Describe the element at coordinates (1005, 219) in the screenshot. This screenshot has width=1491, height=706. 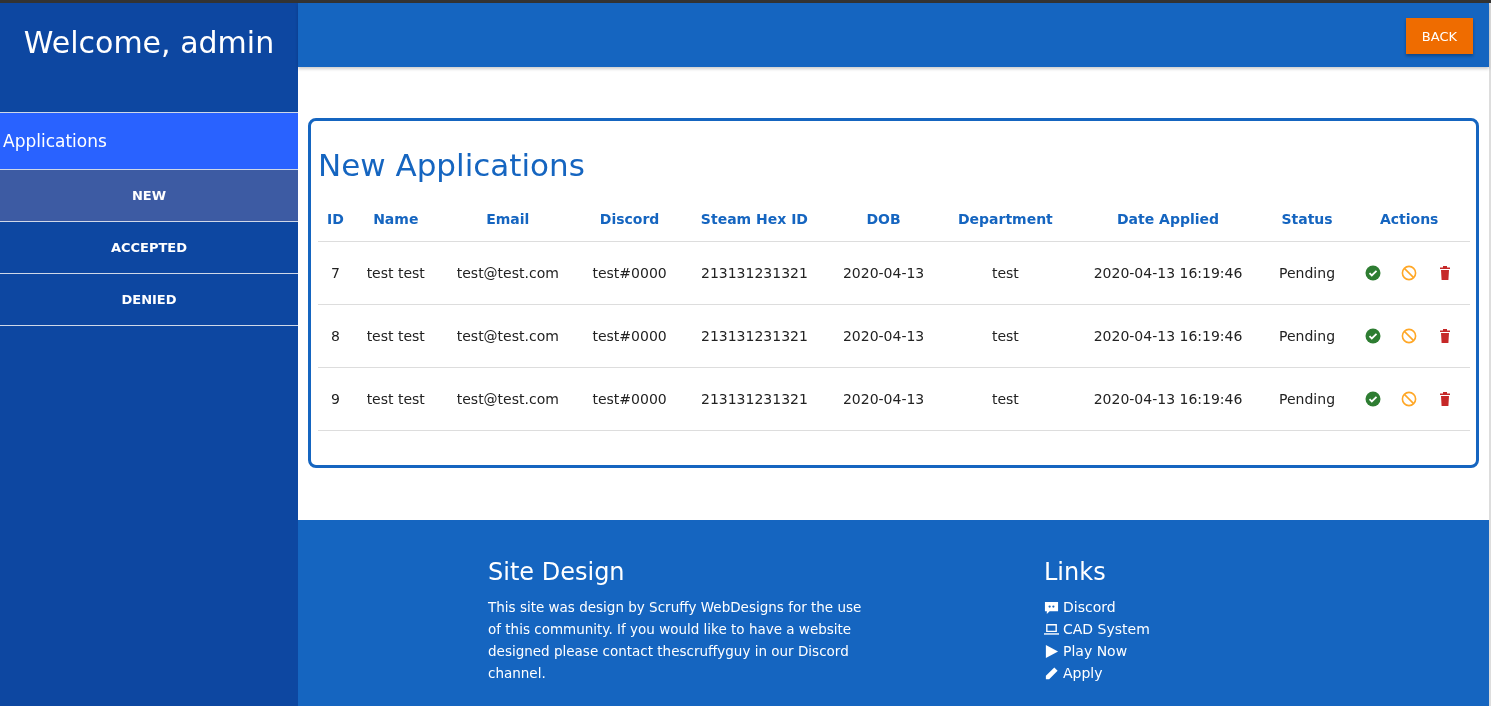
I see `column-header: Department` at that location.